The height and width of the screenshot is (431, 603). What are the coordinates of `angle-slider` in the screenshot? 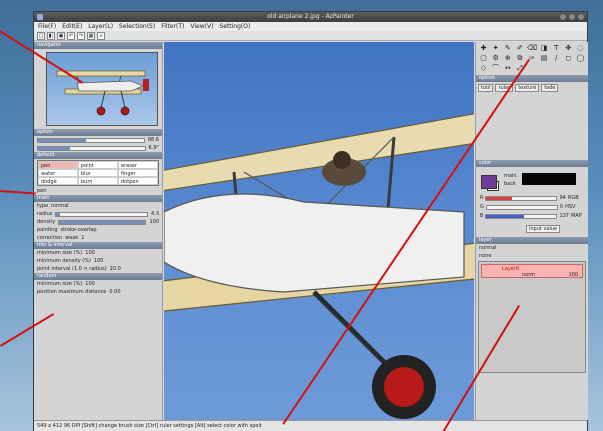 It's located at (91, 148).